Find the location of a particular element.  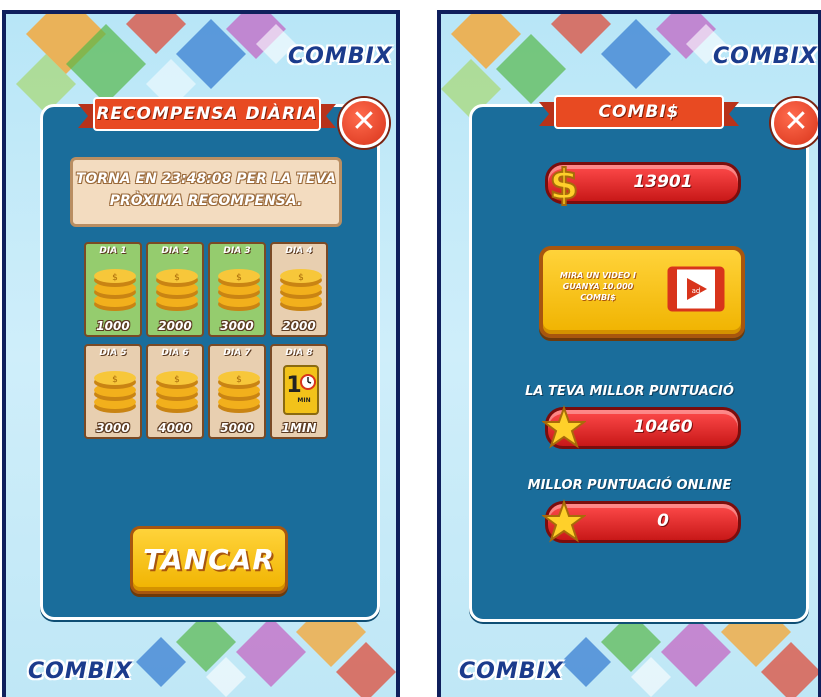

reward-day-tile: DIA 5 $ 3000 is located at coordinates (113, 391).